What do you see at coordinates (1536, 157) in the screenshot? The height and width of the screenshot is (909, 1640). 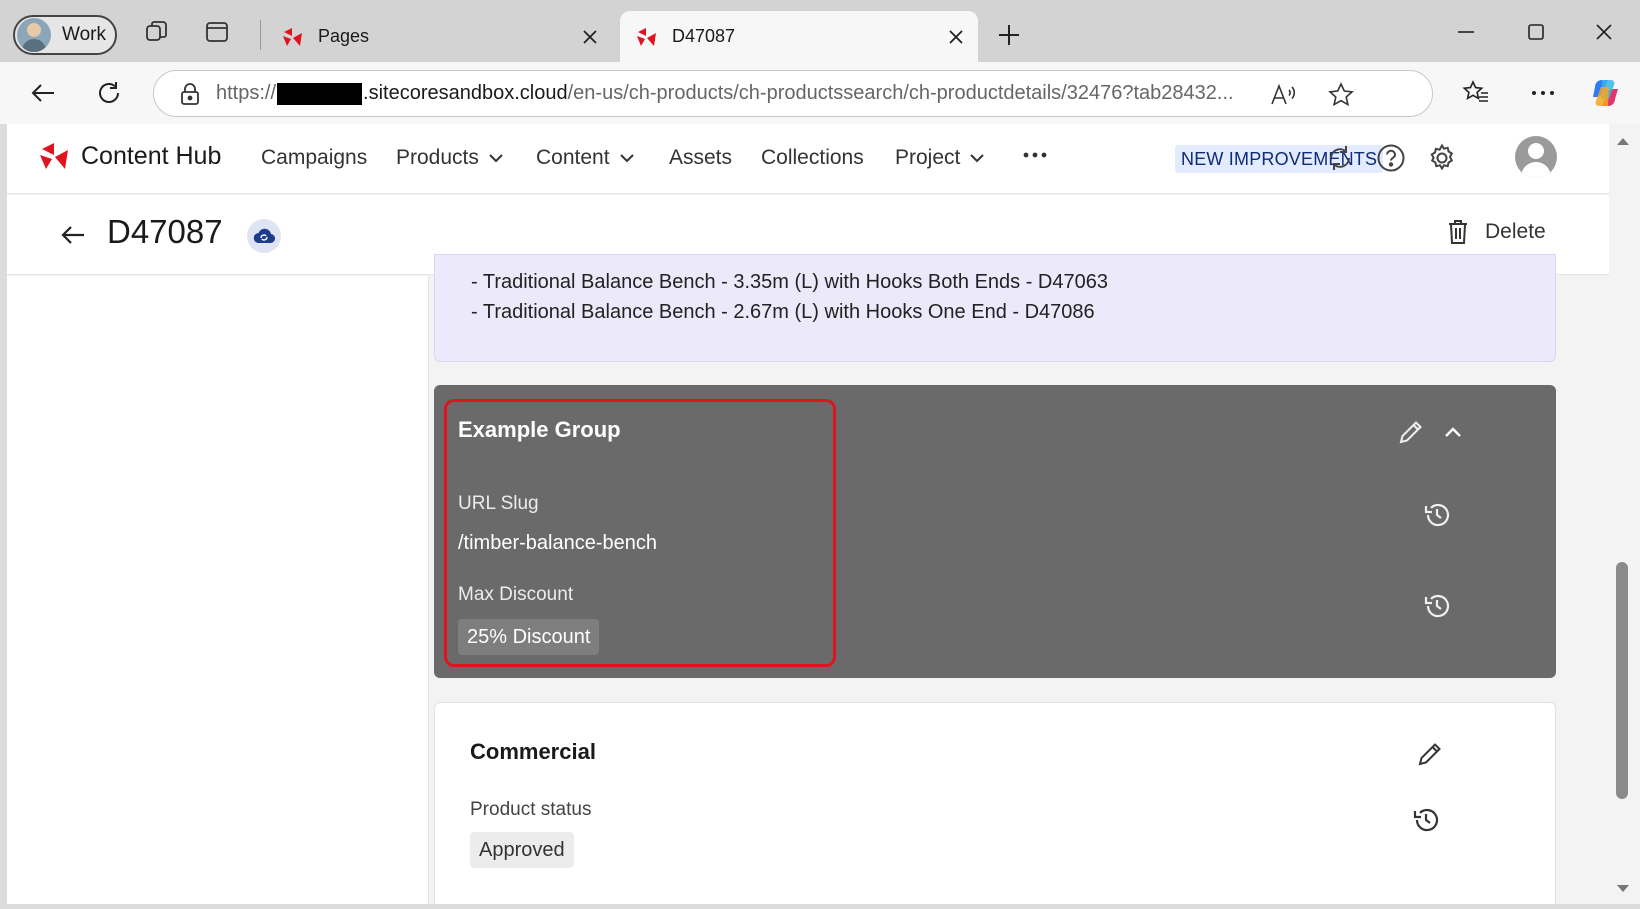 I see `user-avatar` at bounding box center [1536, 157].